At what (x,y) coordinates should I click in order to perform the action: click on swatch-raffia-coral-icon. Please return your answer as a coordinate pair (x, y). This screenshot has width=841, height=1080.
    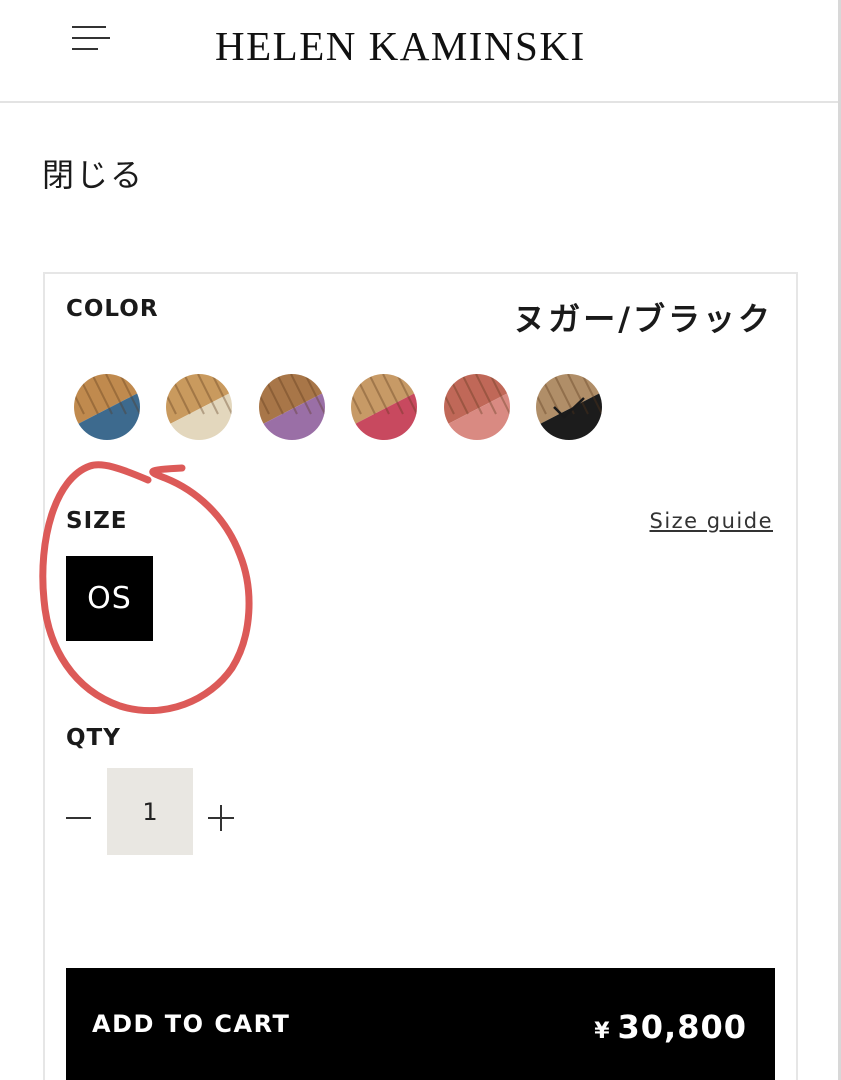
    Looking at the image, I should click on (477, 407).